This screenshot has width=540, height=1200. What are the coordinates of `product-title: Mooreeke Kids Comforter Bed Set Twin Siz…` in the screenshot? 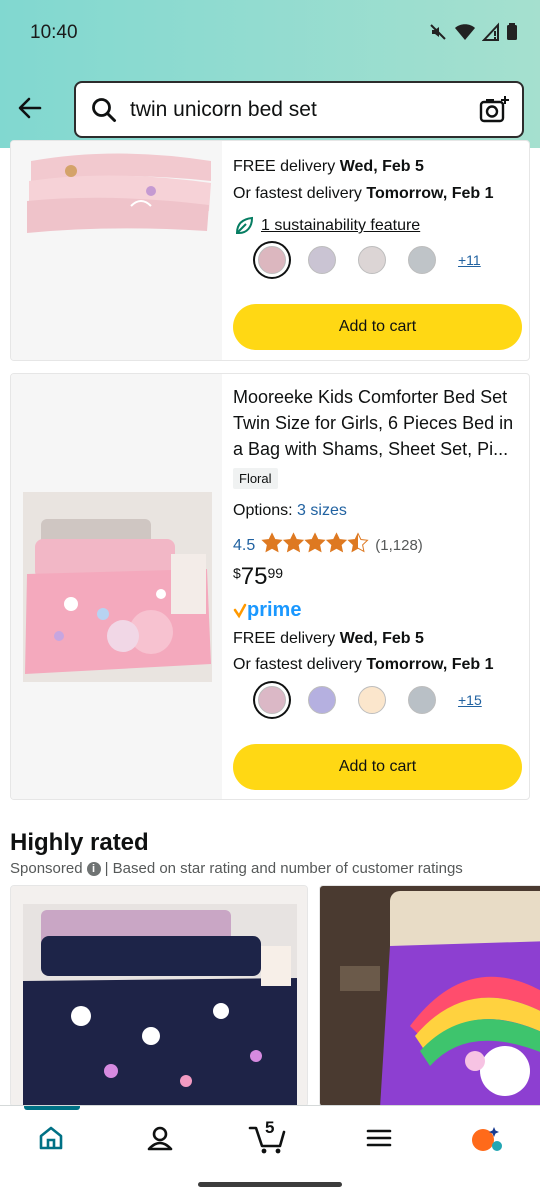 It's located at (377, 423).